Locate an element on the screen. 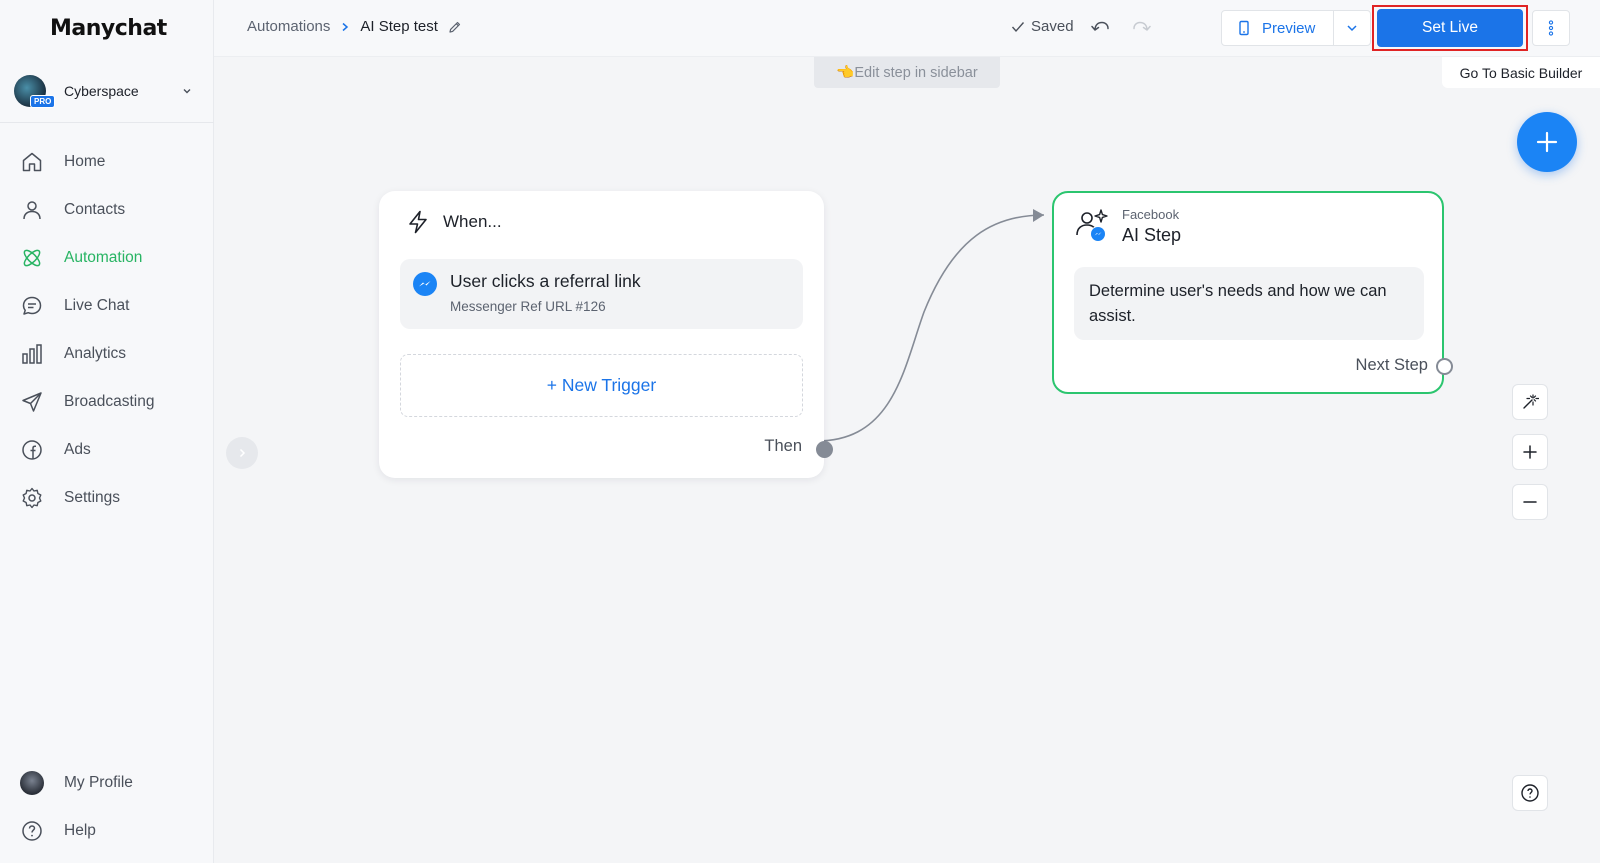 The height and width of the screenshot is (863, 1600). pencil-icon is located at coordinates (455, 27).